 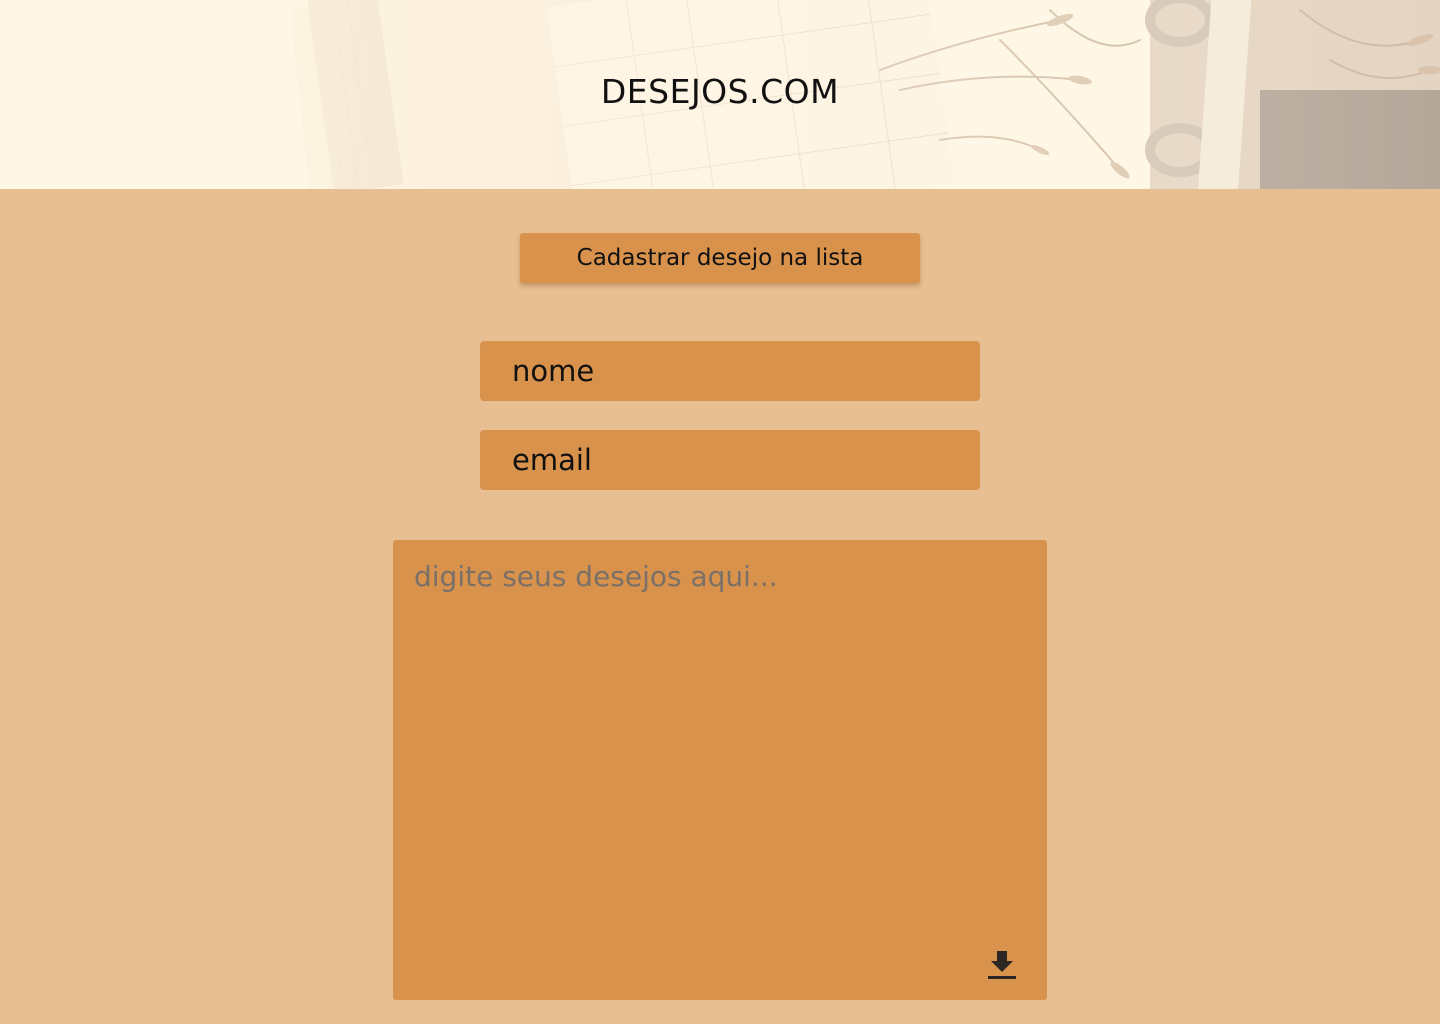 What do you see at coordinates (730, 371) in the screenshot?
I see `name-field` at bounding box center [730, 371].